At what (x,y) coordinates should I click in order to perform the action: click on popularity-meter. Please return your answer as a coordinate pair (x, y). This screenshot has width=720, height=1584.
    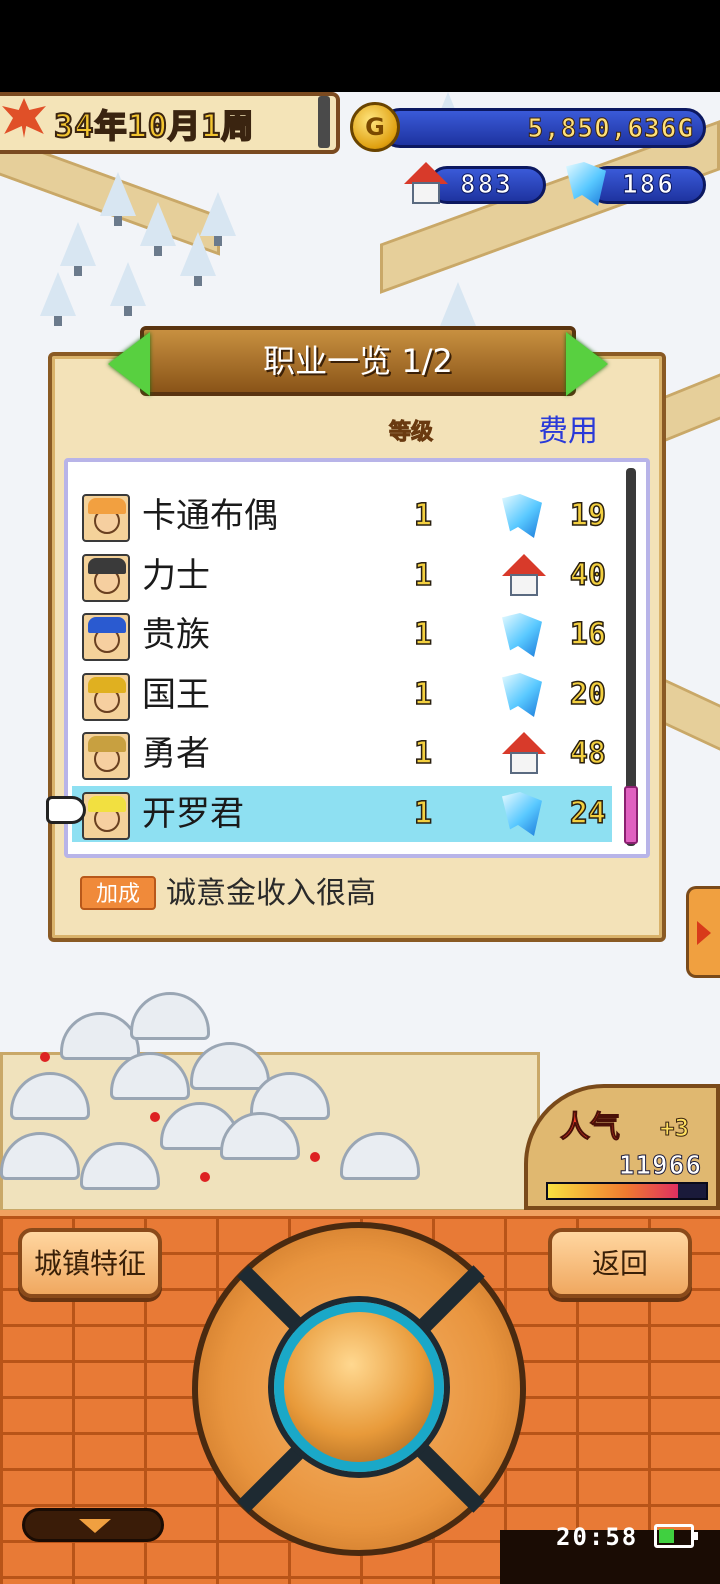
    Looking at the image, I should click on (627, 1191).